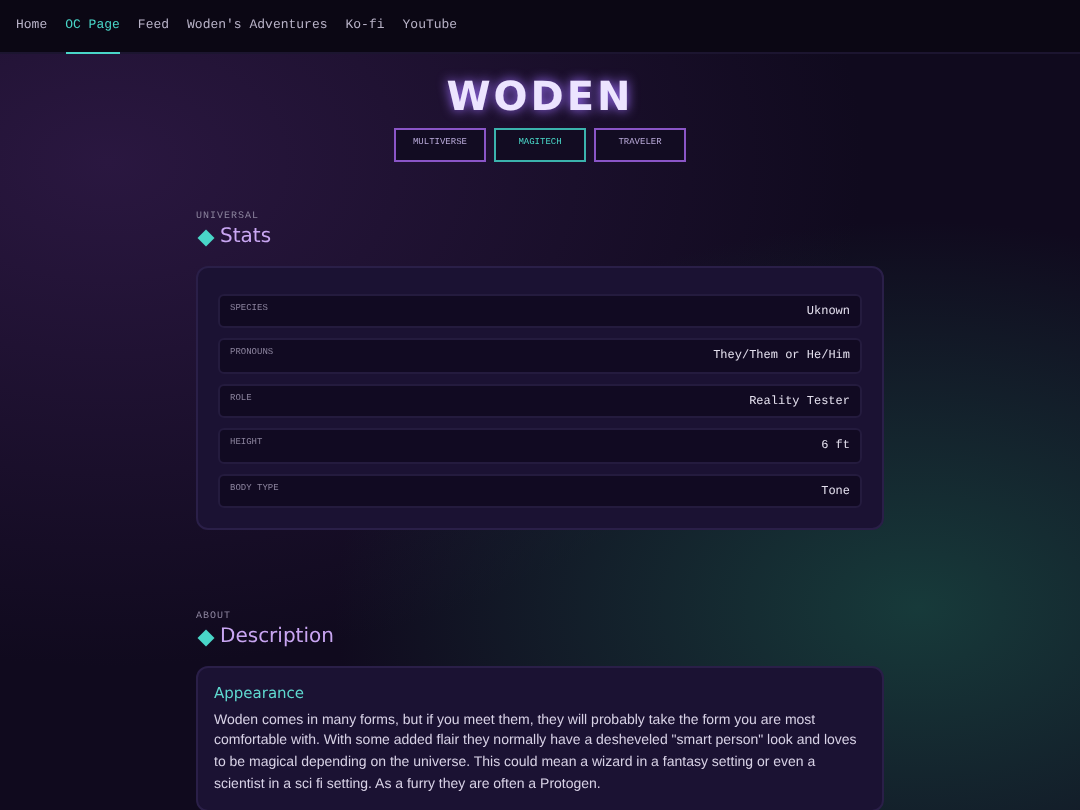 The height and width of the screenshot is (810, 1080). I want to click on section-heading: Description, so click(277, 637).